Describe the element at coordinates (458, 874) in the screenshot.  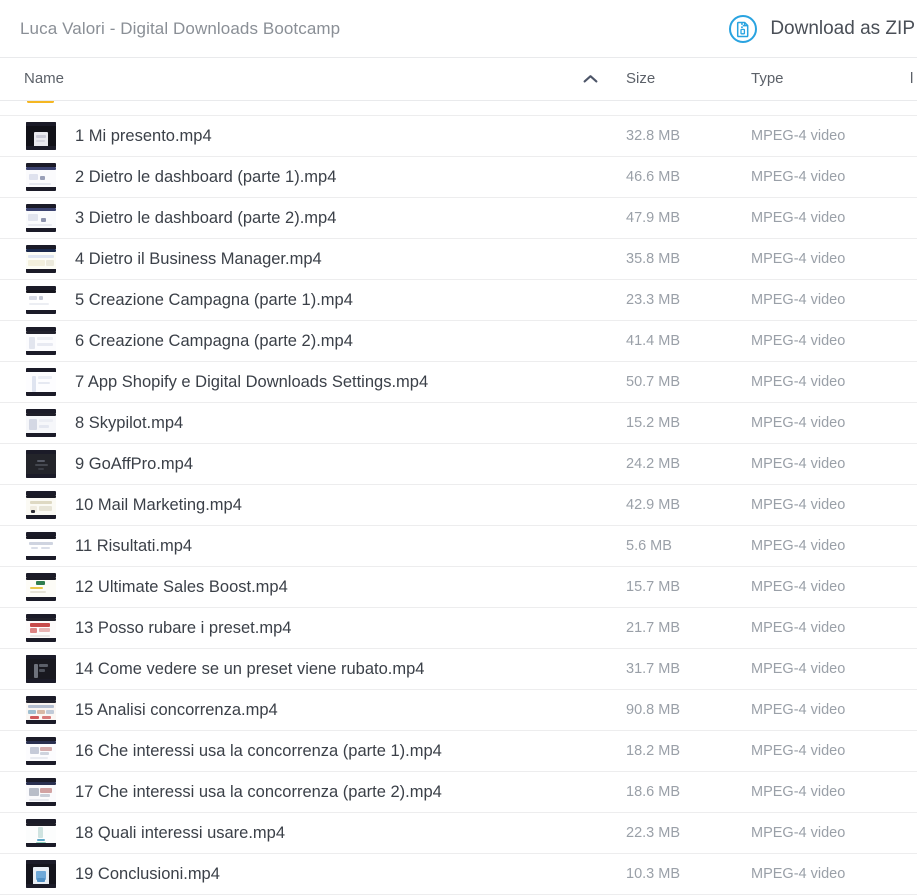
I see `table-row: 19 Conclusioni.mp4 10.3 MB MPEG-4 video` at that location.